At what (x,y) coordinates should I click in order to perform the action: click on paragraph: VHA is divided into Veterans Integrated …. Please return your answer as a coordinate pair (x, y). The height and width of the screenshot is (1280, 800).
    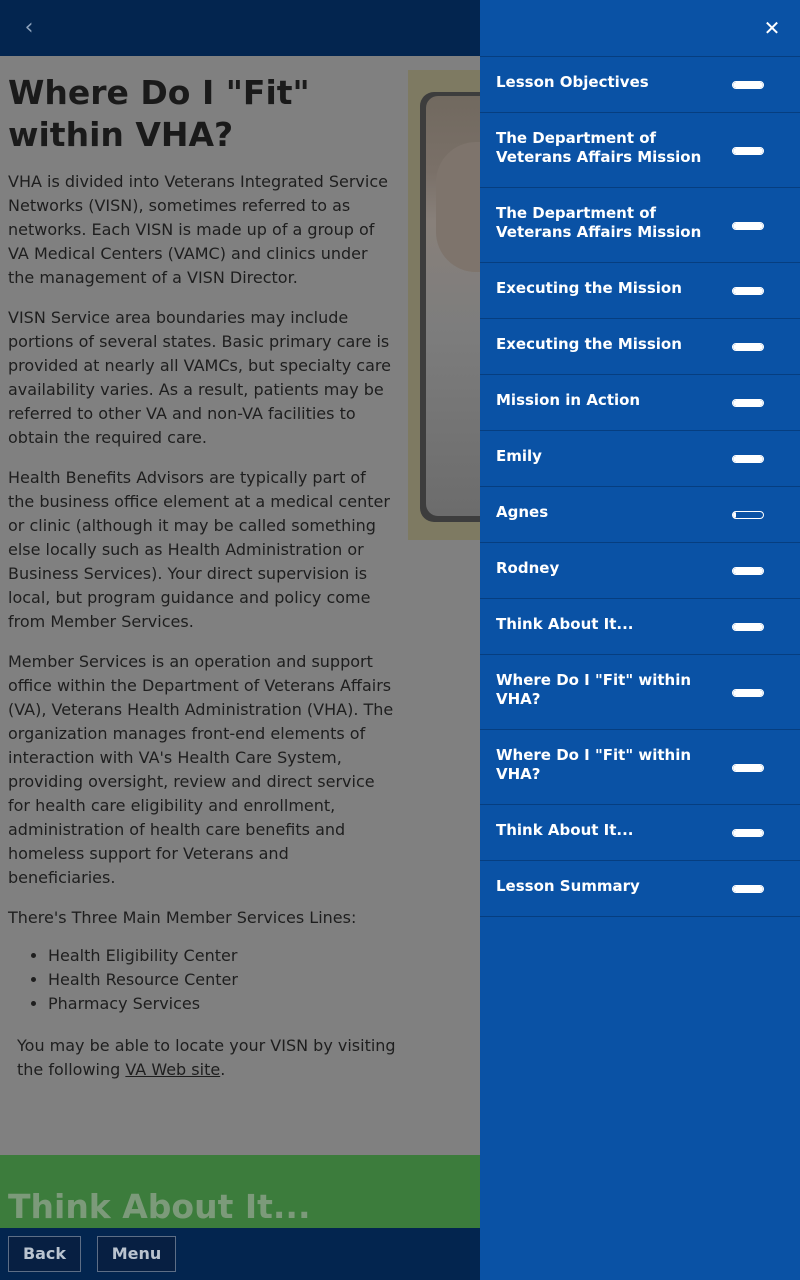
    Looking at the image, I should click on (198, 229).